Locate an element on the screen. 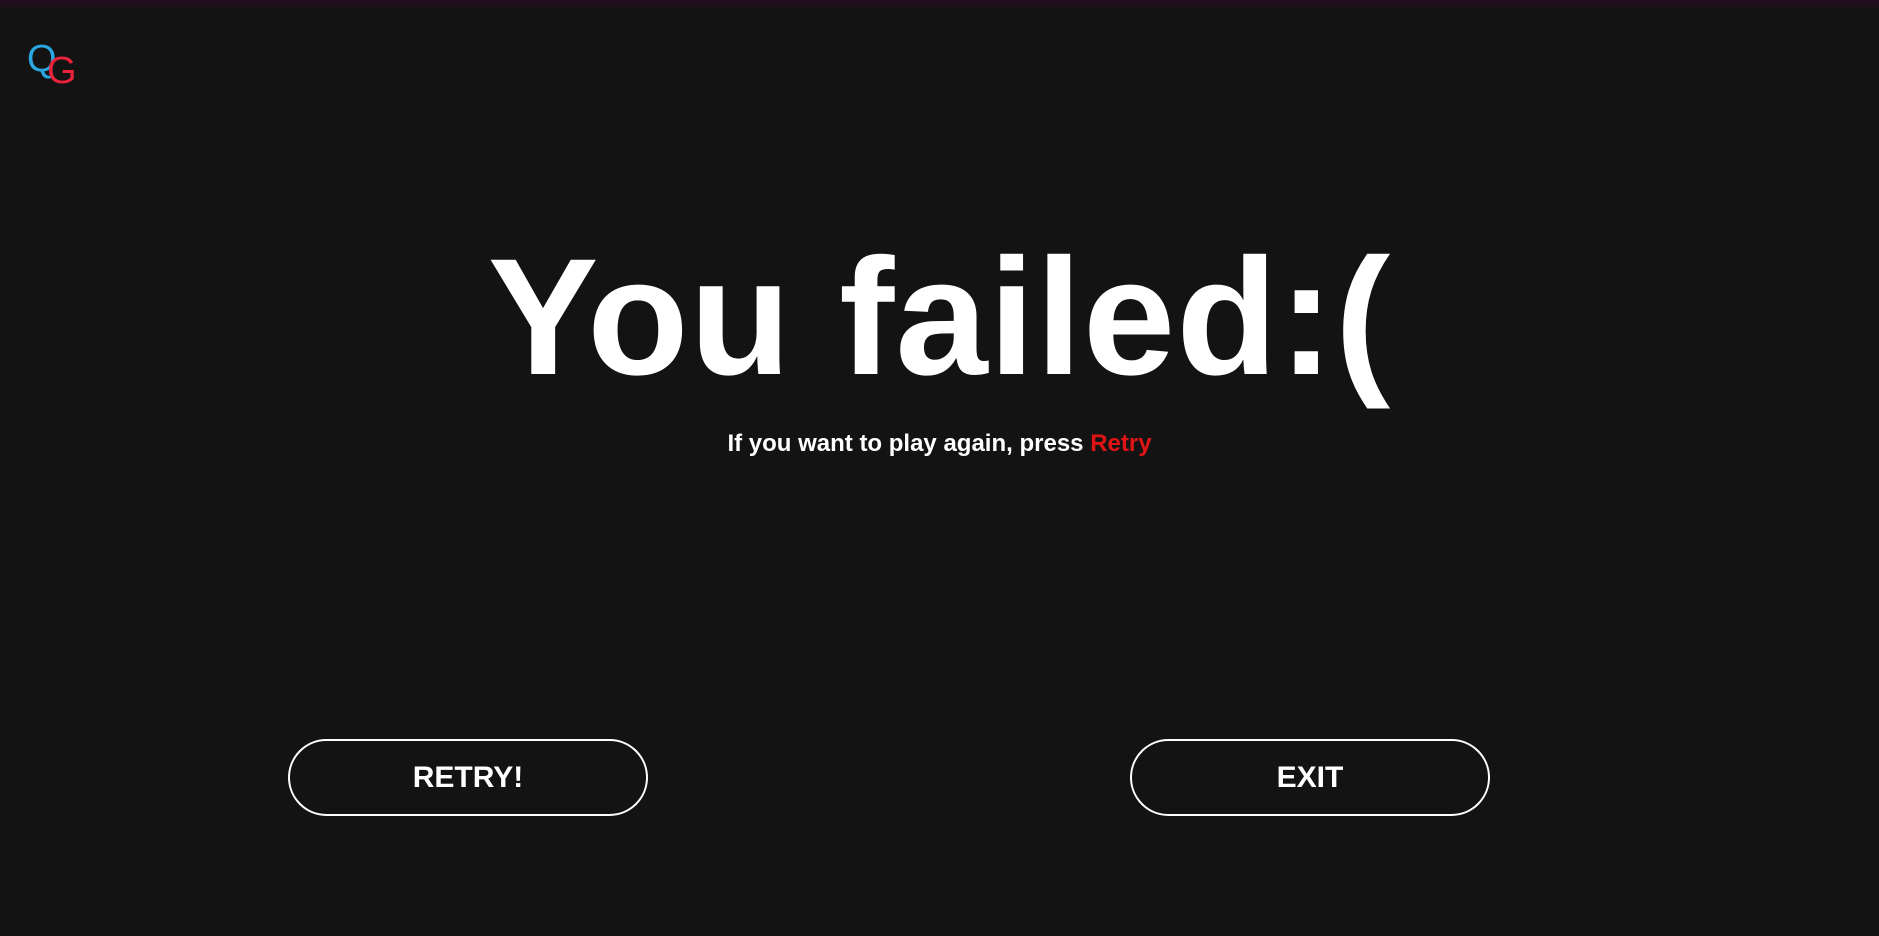 This screenshot has width=1879, height=936. logo: Q G is located at coordinates (55, 65).